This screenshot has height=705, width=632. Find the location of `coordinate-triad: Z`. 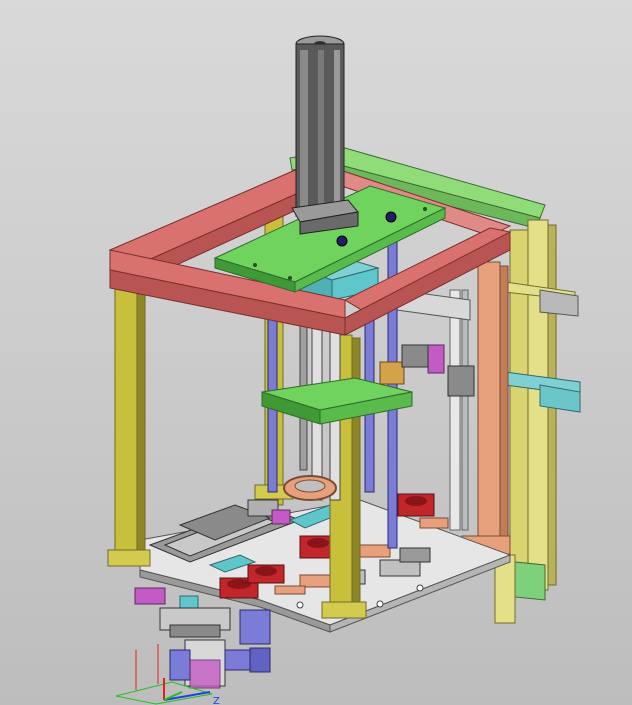

coordinate-triad: Z is located at coordinates (167, 674).